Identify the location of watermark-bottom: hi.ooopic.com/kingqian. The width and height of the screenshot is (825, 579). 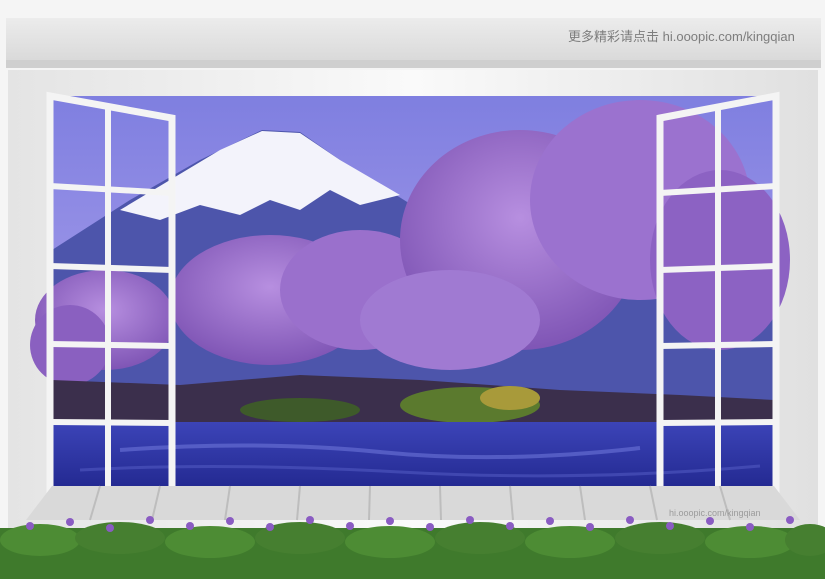
(715, 513).